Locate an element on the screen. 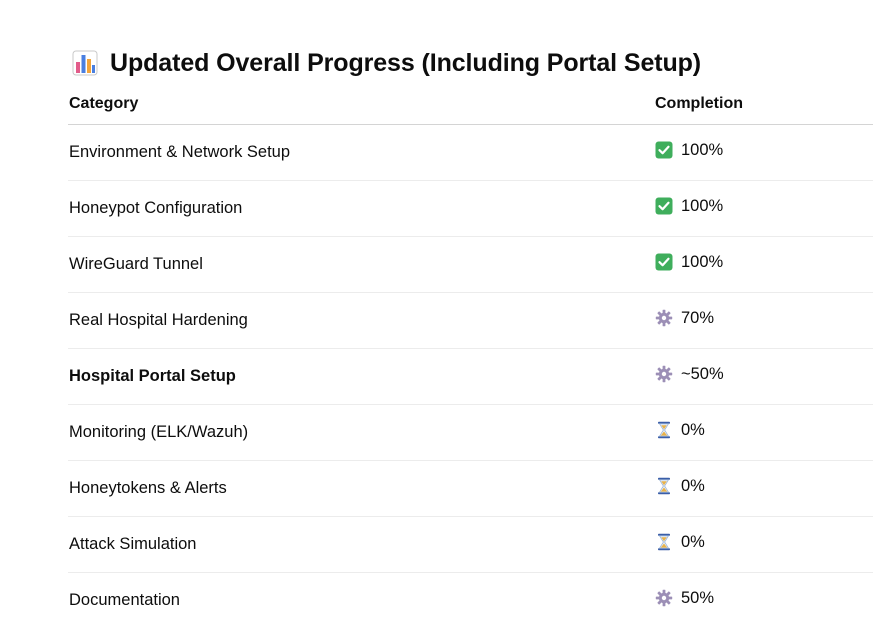  category-cell: WireGuard Tunnel is located at coordinates (136, 264).